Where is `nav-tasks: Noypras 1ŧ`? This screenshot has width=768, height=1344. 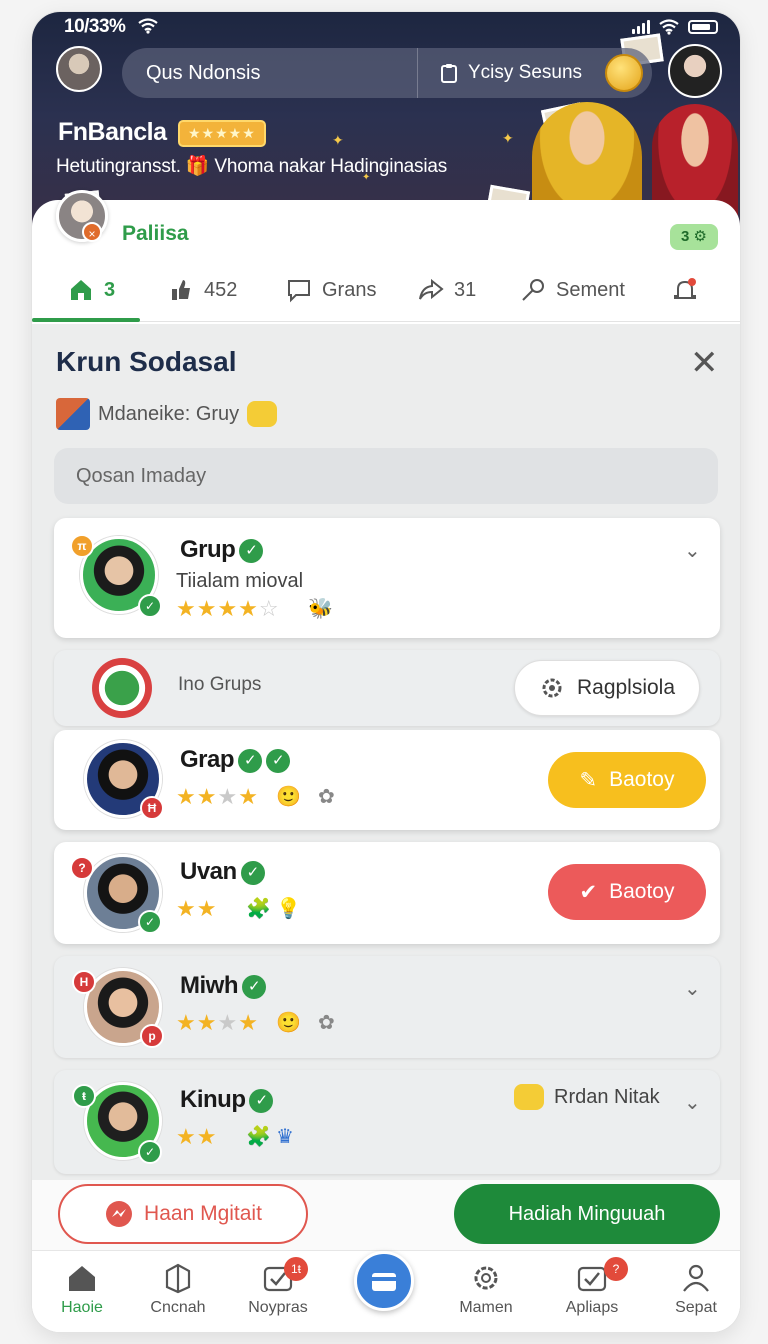 nav-tasks: Noypras 1ŧ is located at coordinates (278, 1291).